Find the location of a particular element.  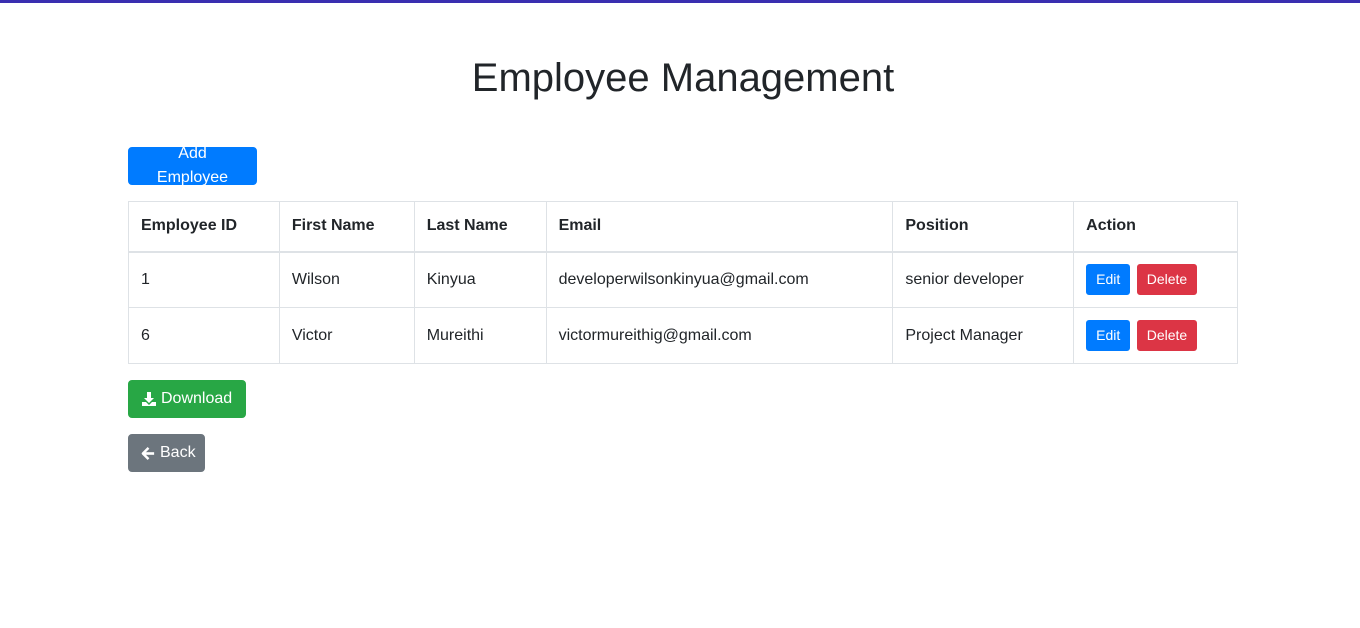

cell-email: developerwilsonkinyua@gmail.com is located at coordinates (719, 279).